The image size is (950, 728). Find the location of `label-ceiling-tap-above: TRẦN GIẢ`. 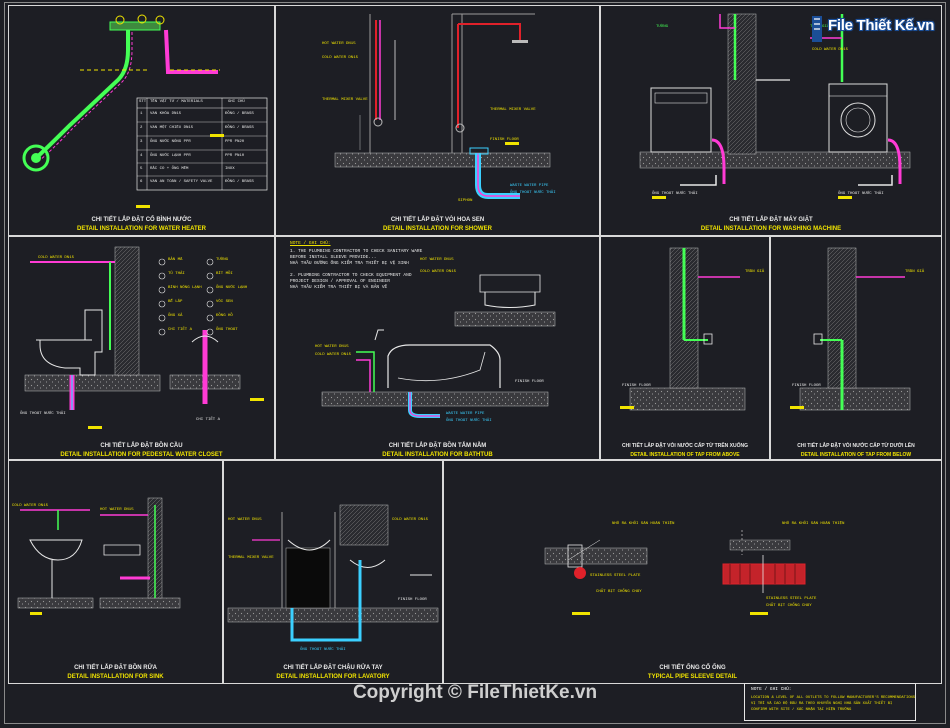

label-ceiling-tap-above: TRẦN GIẢ is located at coordinates (755, 272).